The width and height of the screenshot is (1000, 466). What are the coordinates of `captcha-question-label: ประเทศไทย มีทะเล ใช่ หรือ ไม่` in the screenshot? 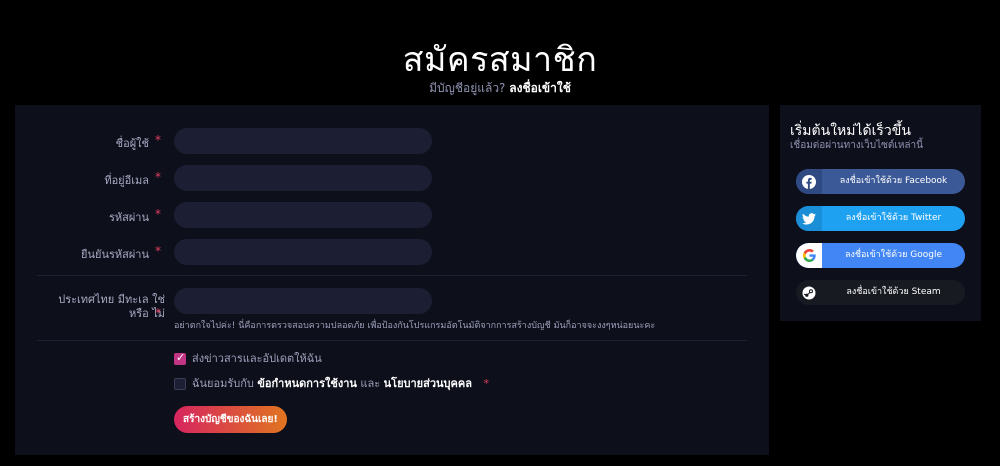 It's located at (111, 306).